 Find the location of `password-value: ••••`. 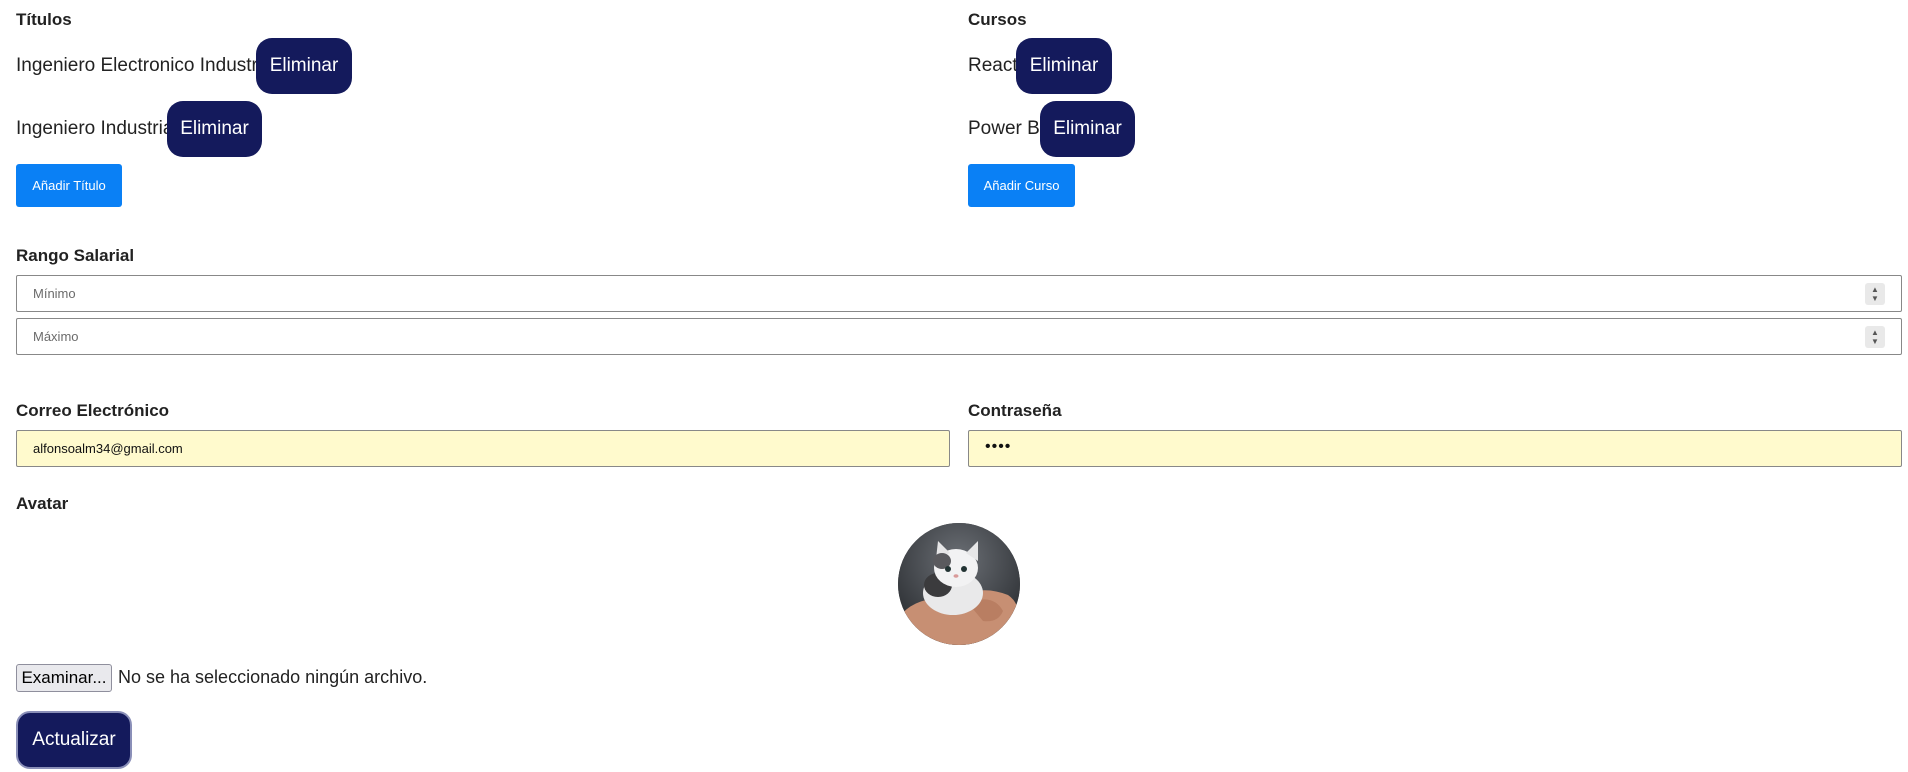

password-value: •••• is located at coordinates (998, 446).